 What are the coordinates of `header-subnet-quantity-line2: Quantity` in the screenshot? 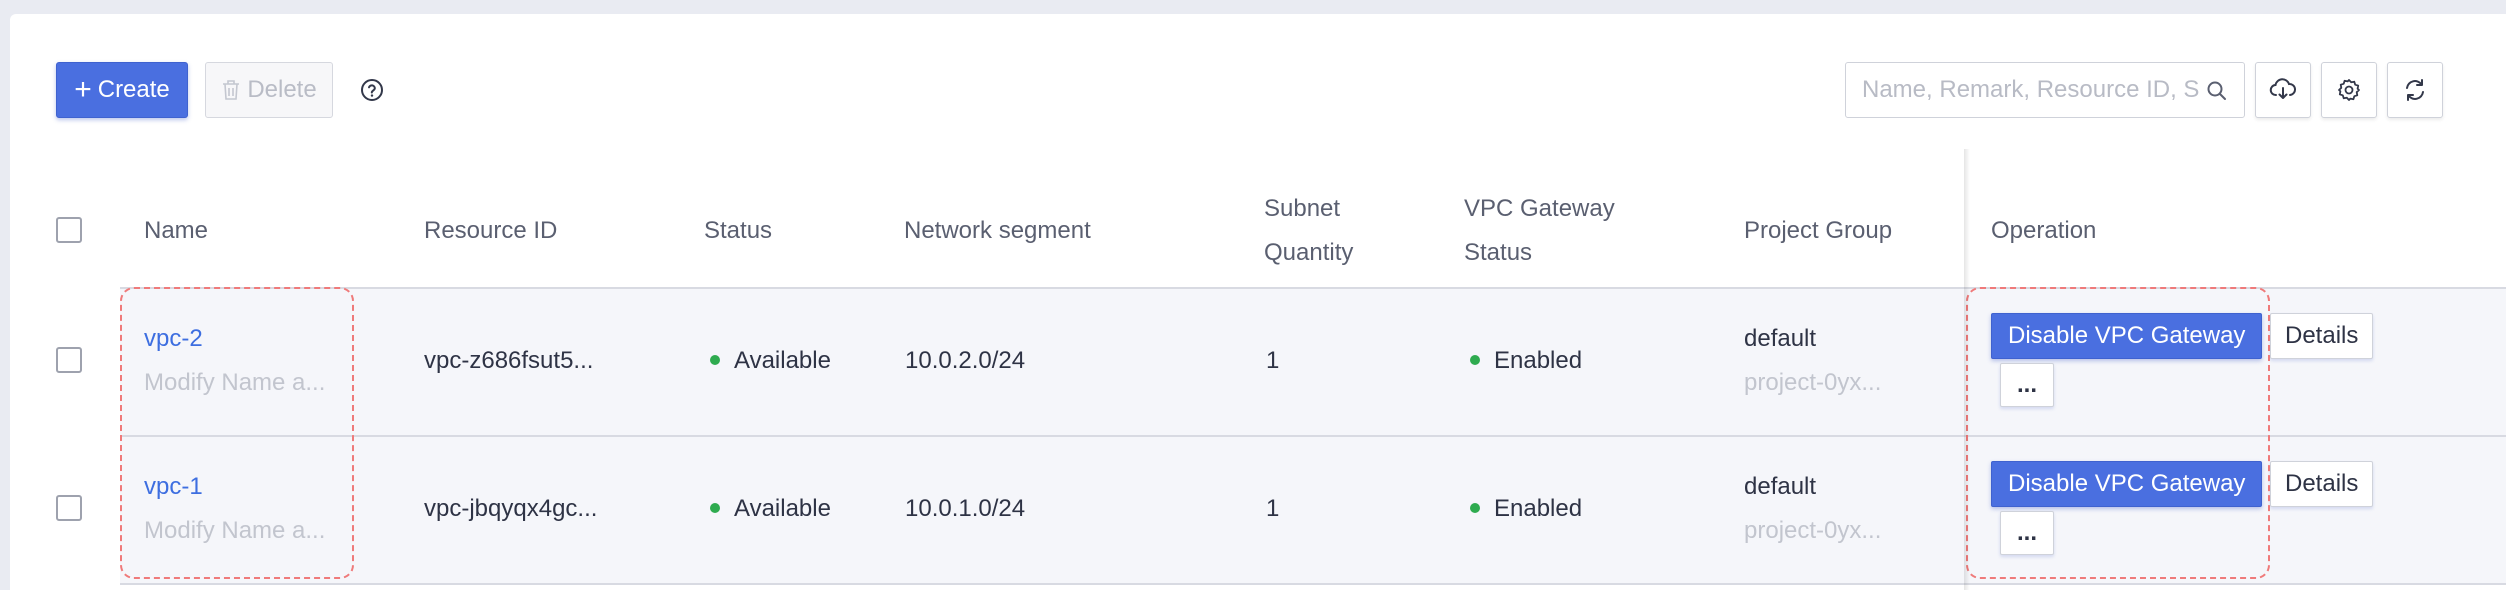 It's located at (1309, 252).